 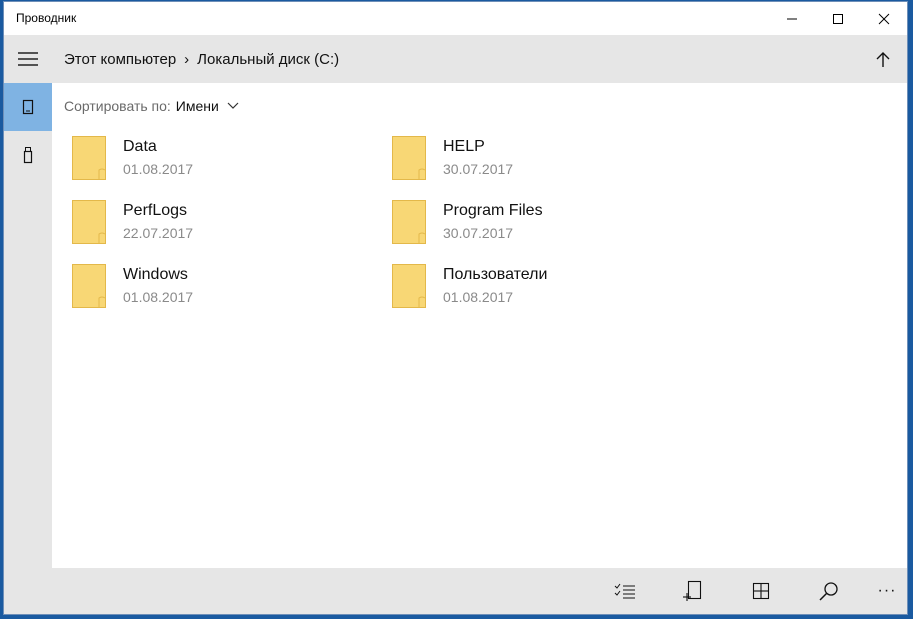 I want to click on folder-name: Windows, so click(x=155, y=274).